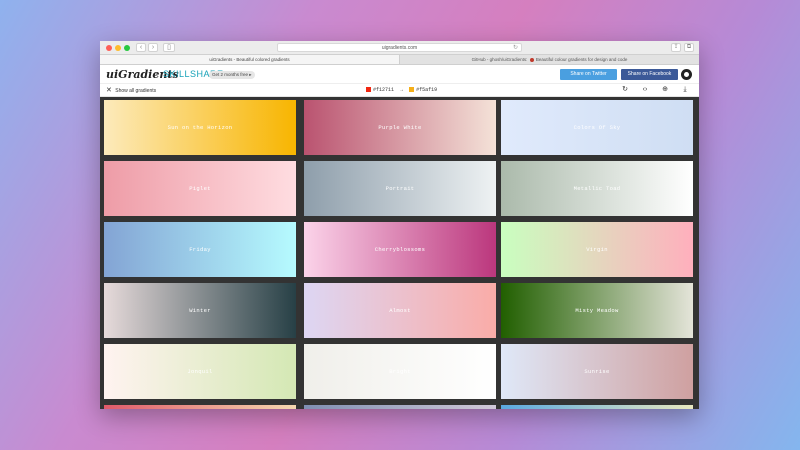  I want to click on address-bar: uigradients.com ↻, so click(399, 47).